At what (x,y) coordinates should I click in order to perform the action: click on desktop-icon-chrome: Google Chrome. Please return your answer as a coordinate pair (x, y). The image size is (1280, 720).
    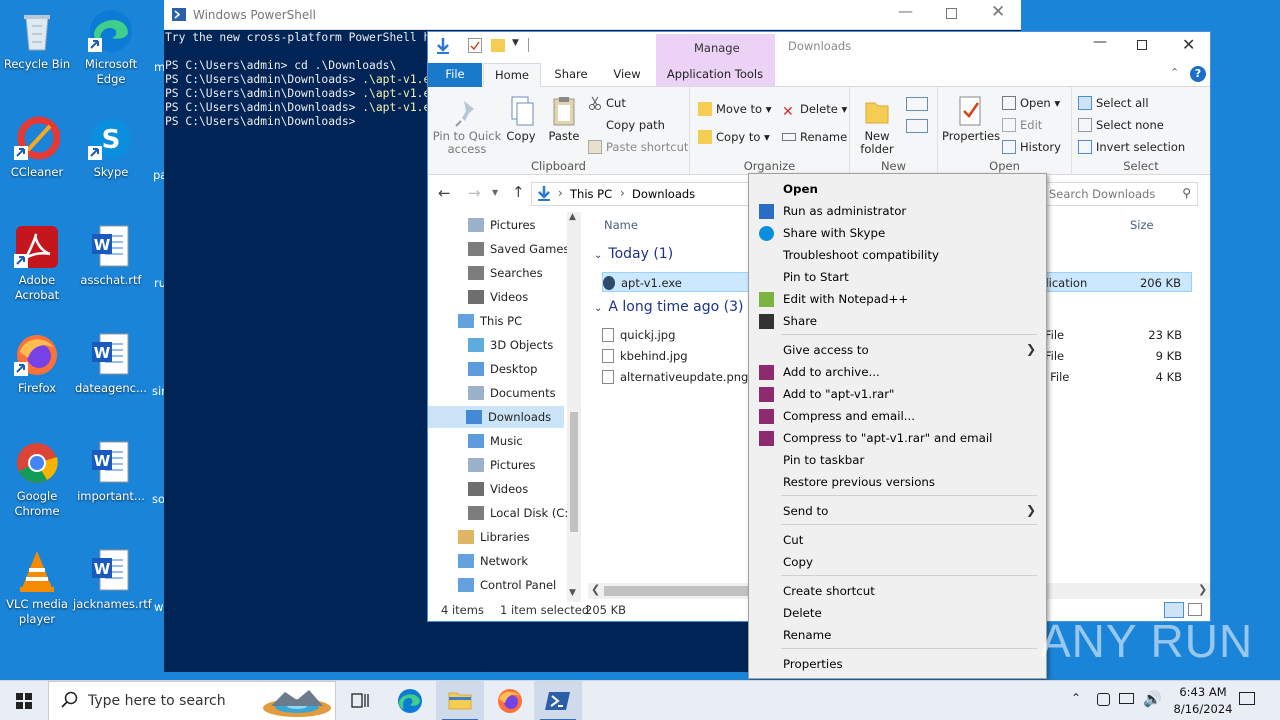
    Looking at the image, I should click on (37, 479).